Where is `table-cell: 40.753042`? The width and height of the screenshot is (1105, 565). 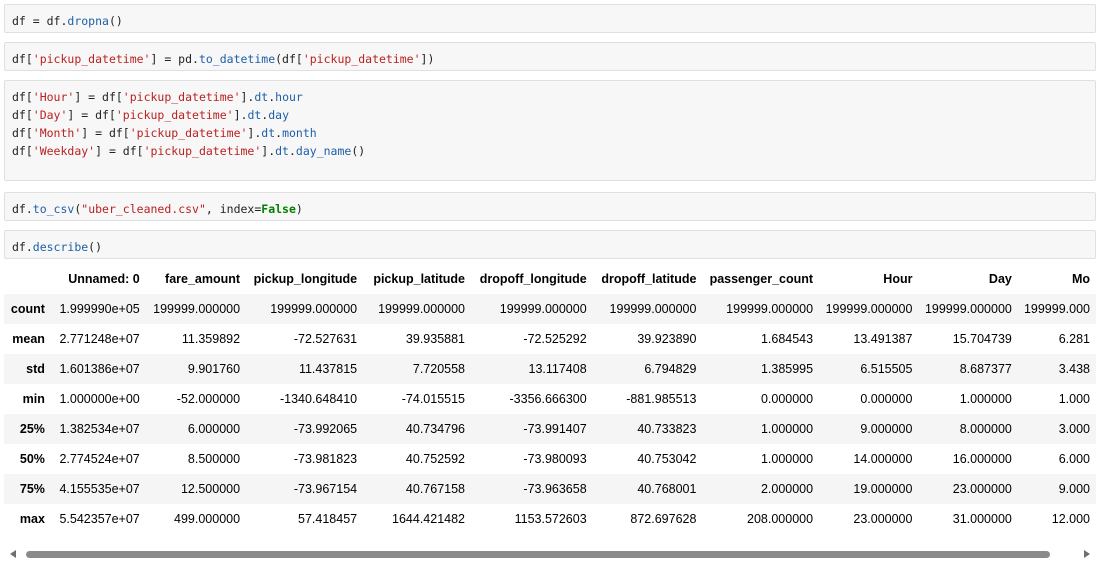
table-cell: 40.753042 is located at coordinates (667, 459).